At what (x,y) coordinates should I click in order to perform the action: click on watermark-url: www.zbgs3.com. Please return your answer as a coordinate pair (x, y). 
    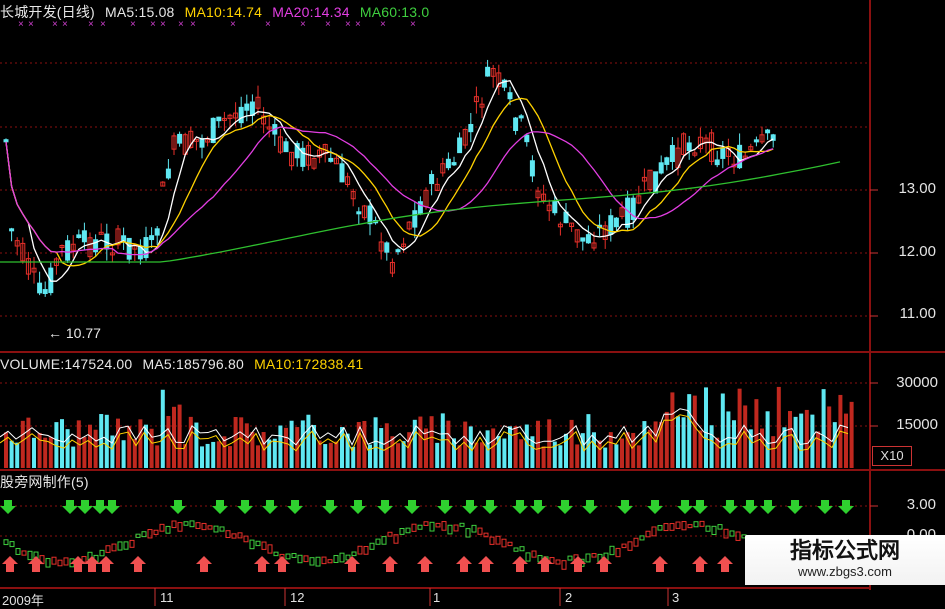
    Looking at the image, I should click on (845, 571).